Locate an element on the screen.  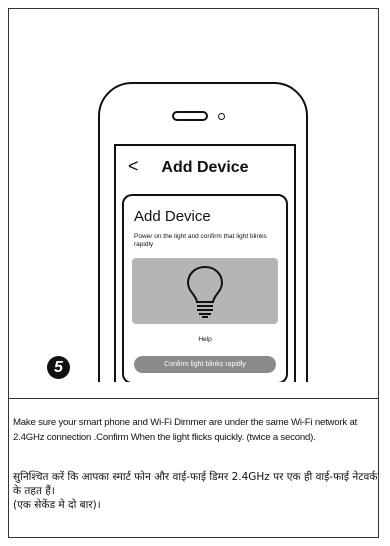
bulb-illustration-box is located at coordinates (205, 291).